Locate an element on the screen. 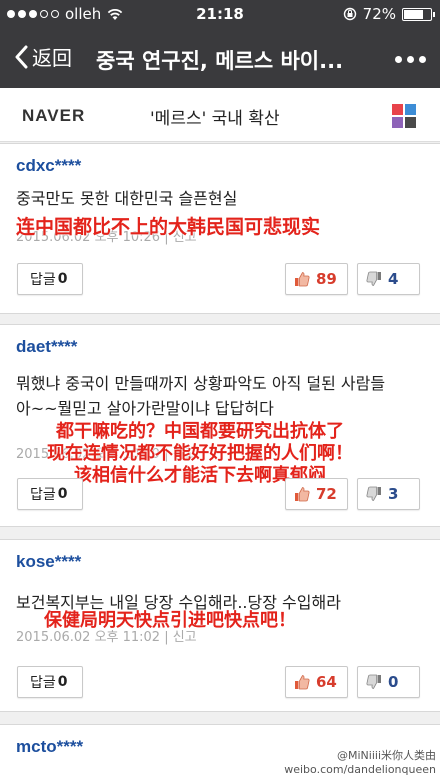  comment-text: 중국만도 못한 대한민국 슬픈현실 is located at coordinates (226, 198).